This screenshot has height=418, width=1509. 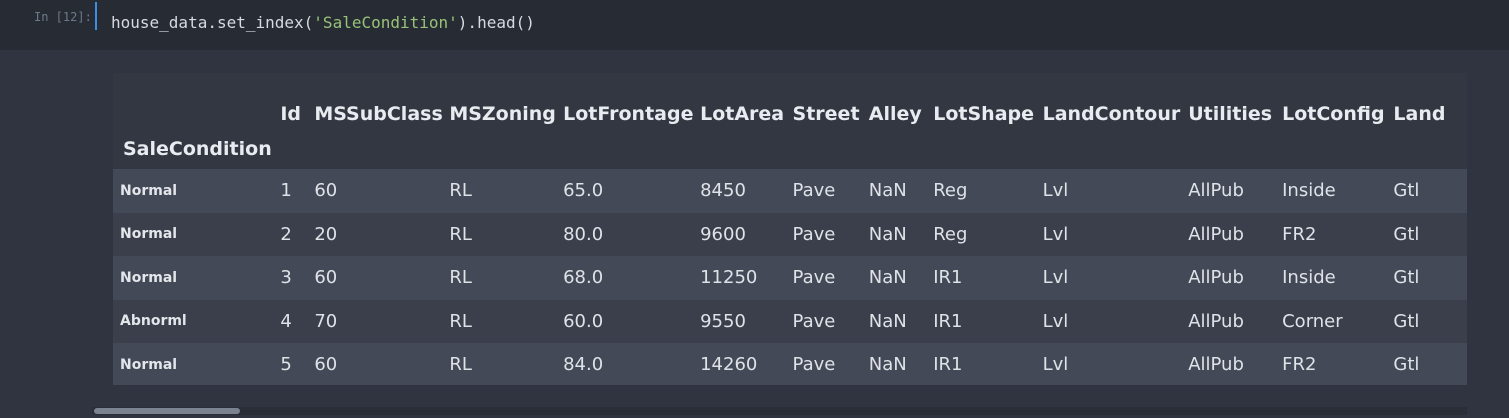 I want to click on code-text-before: house_data.set_index(, so click(x=212, y=22).